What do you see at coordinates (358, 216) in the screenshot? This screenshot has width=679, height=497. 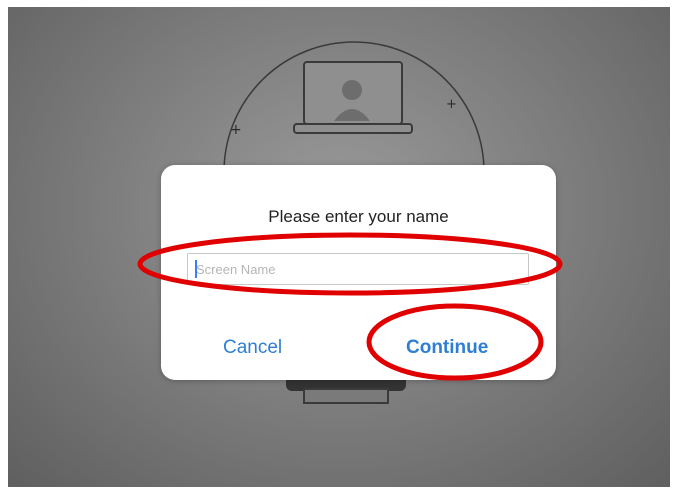 I see `dialog-title: Please enter your name` at bounding box center [358, 216].